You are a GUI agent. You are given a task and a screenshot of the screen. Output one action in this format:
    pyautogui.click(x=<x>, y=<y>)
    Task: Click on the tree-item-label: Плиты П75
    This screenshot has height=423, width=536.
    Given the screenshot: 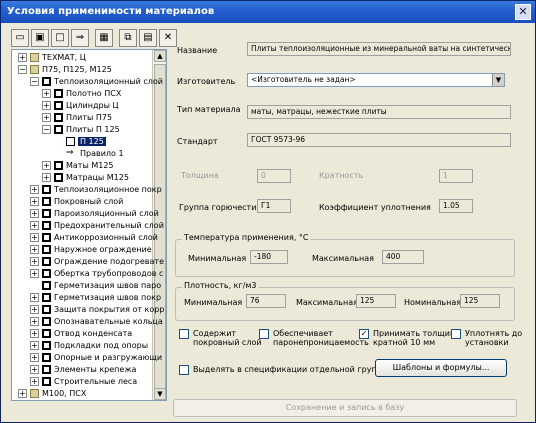 What is the action you would take?
    pyautogui.click(x=89, y=117)
    